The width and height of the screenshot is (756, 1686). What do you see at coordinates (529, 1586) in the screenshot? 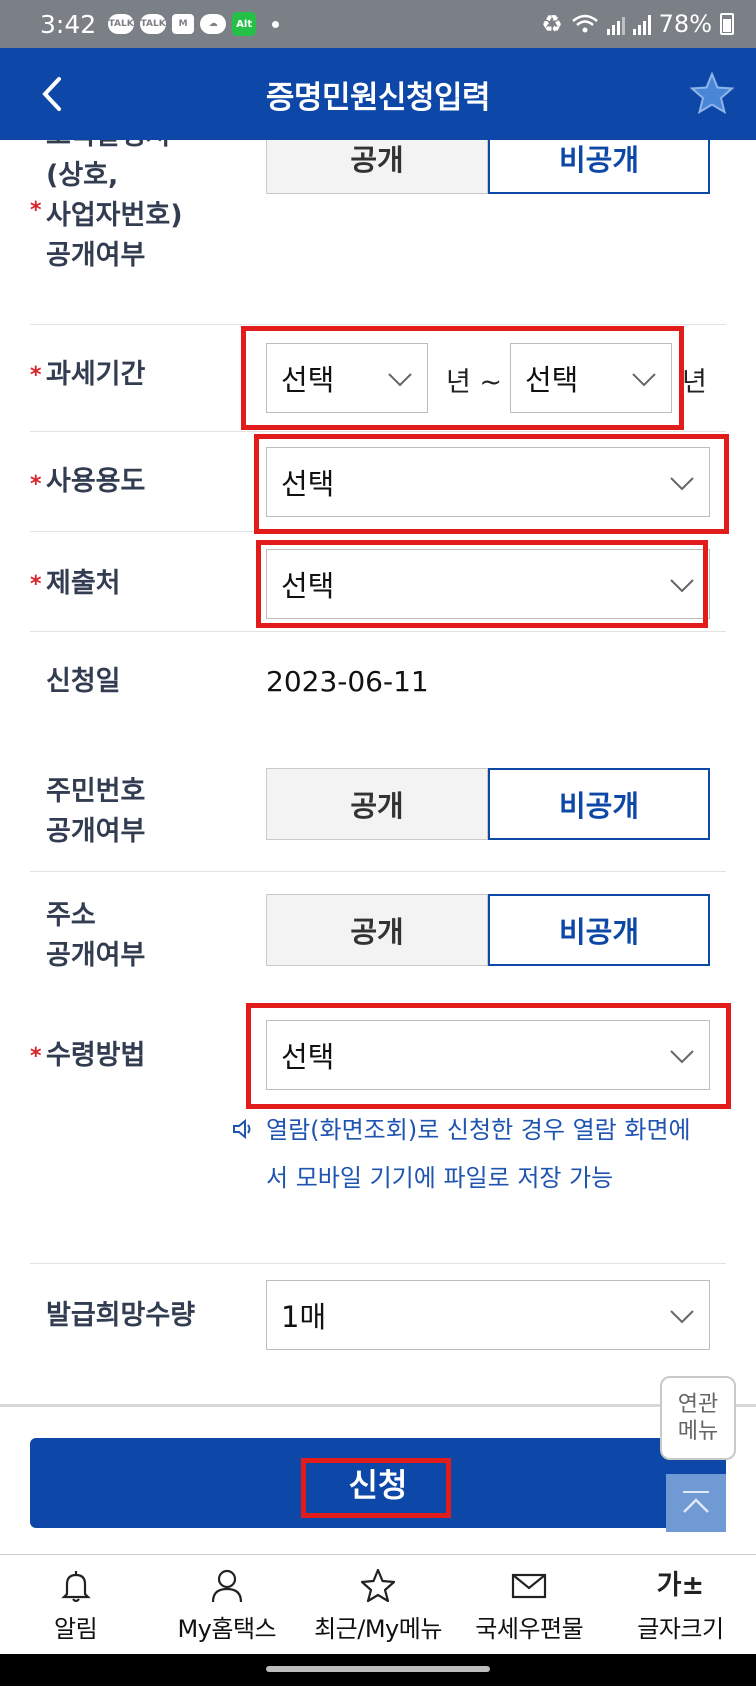
I see `mail-icon` at bounding box center [529, 1586].